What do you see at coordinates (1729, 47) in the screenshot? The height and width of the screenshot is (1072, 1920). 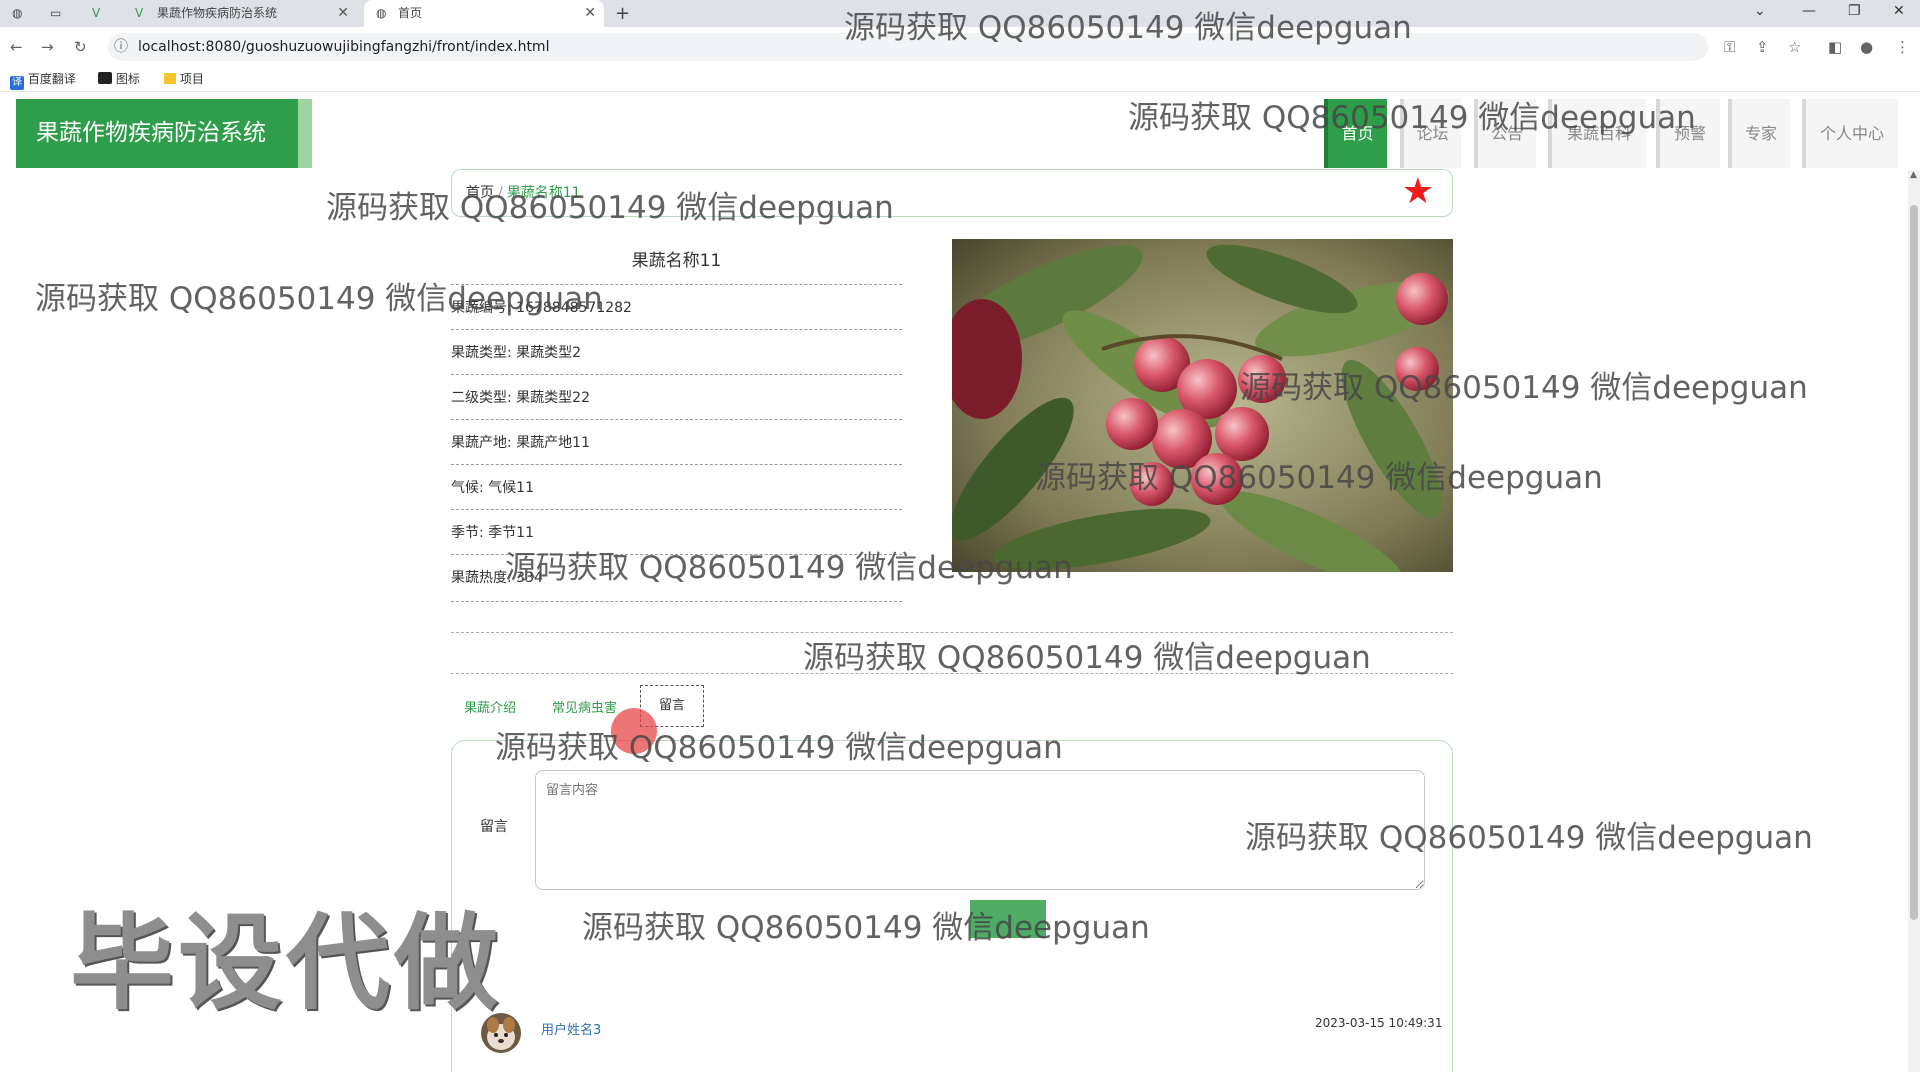 I see `key-icon: ⚿` at bounding box center [1729, 47].